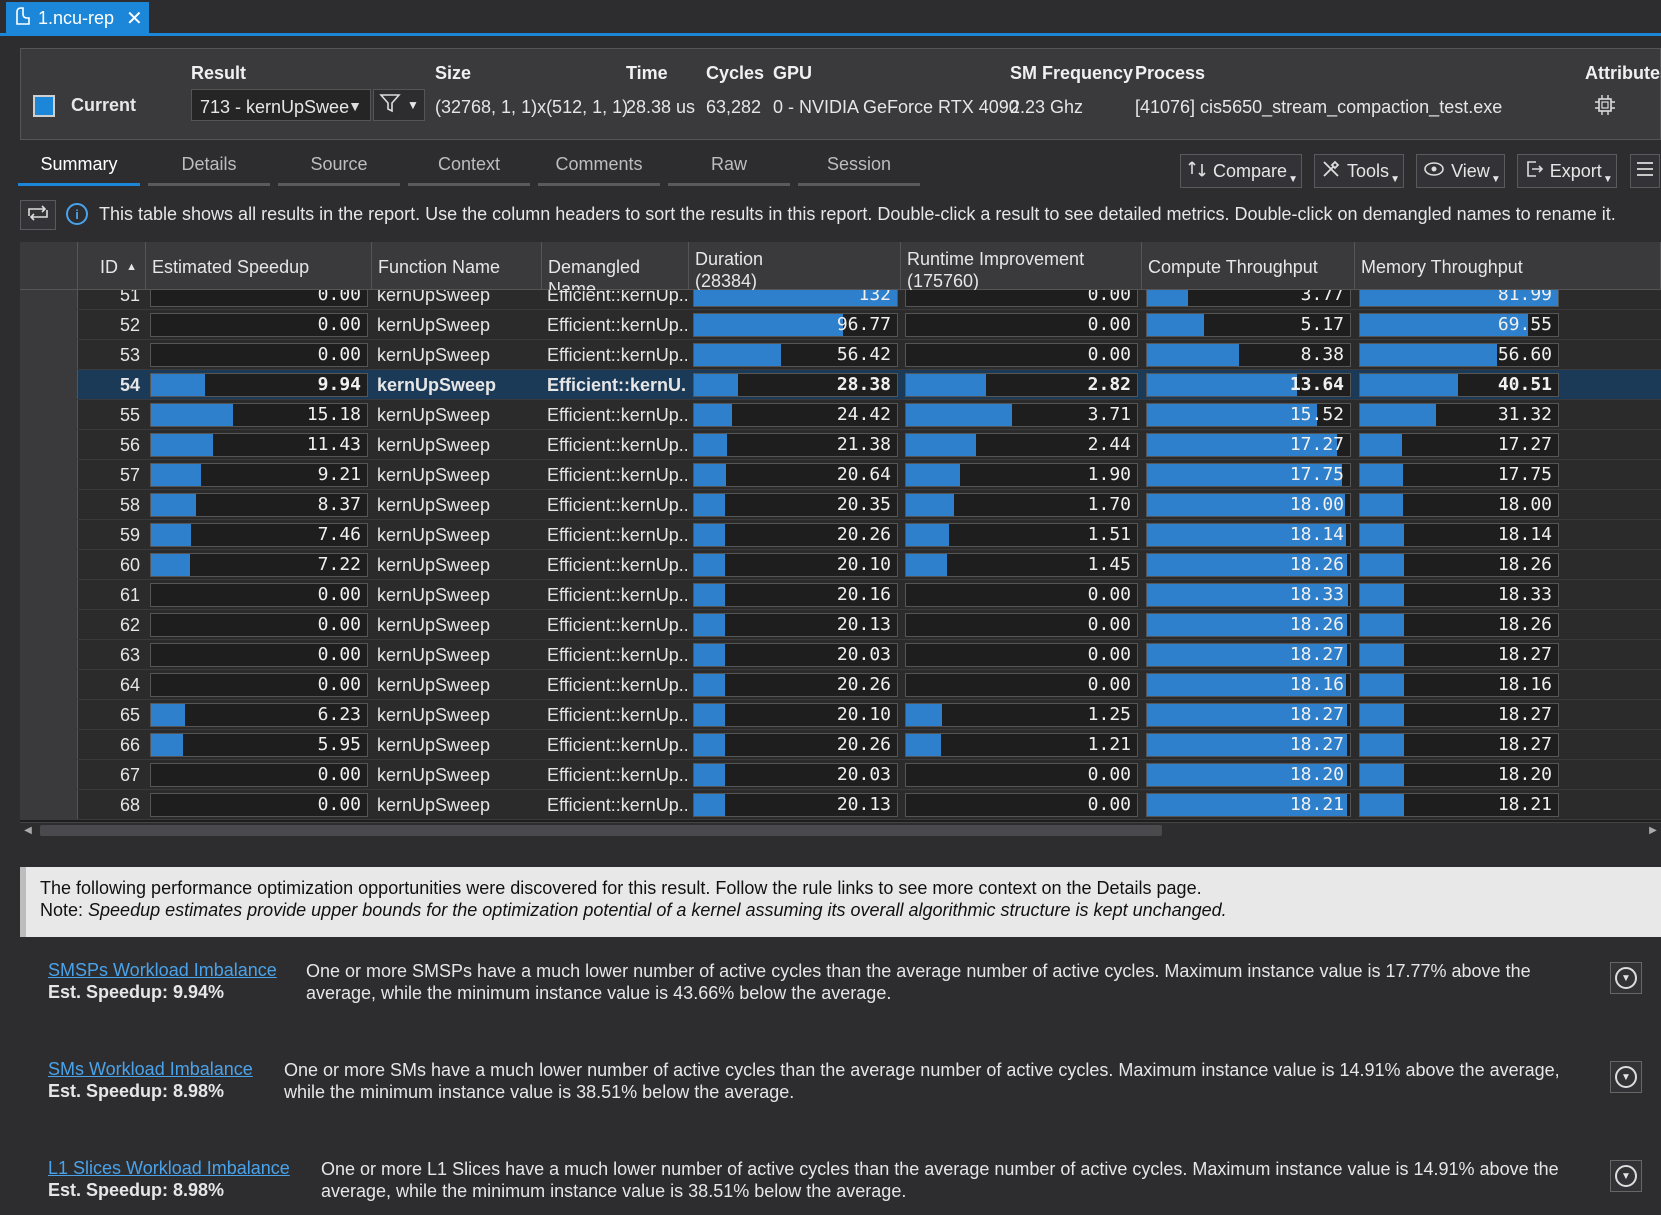 This screenshot has width=1661, height=1215. Describe the element at coordinates (1508, 266) in the screenshot. I see `column-header-memory: Memory Throughput` at that location.